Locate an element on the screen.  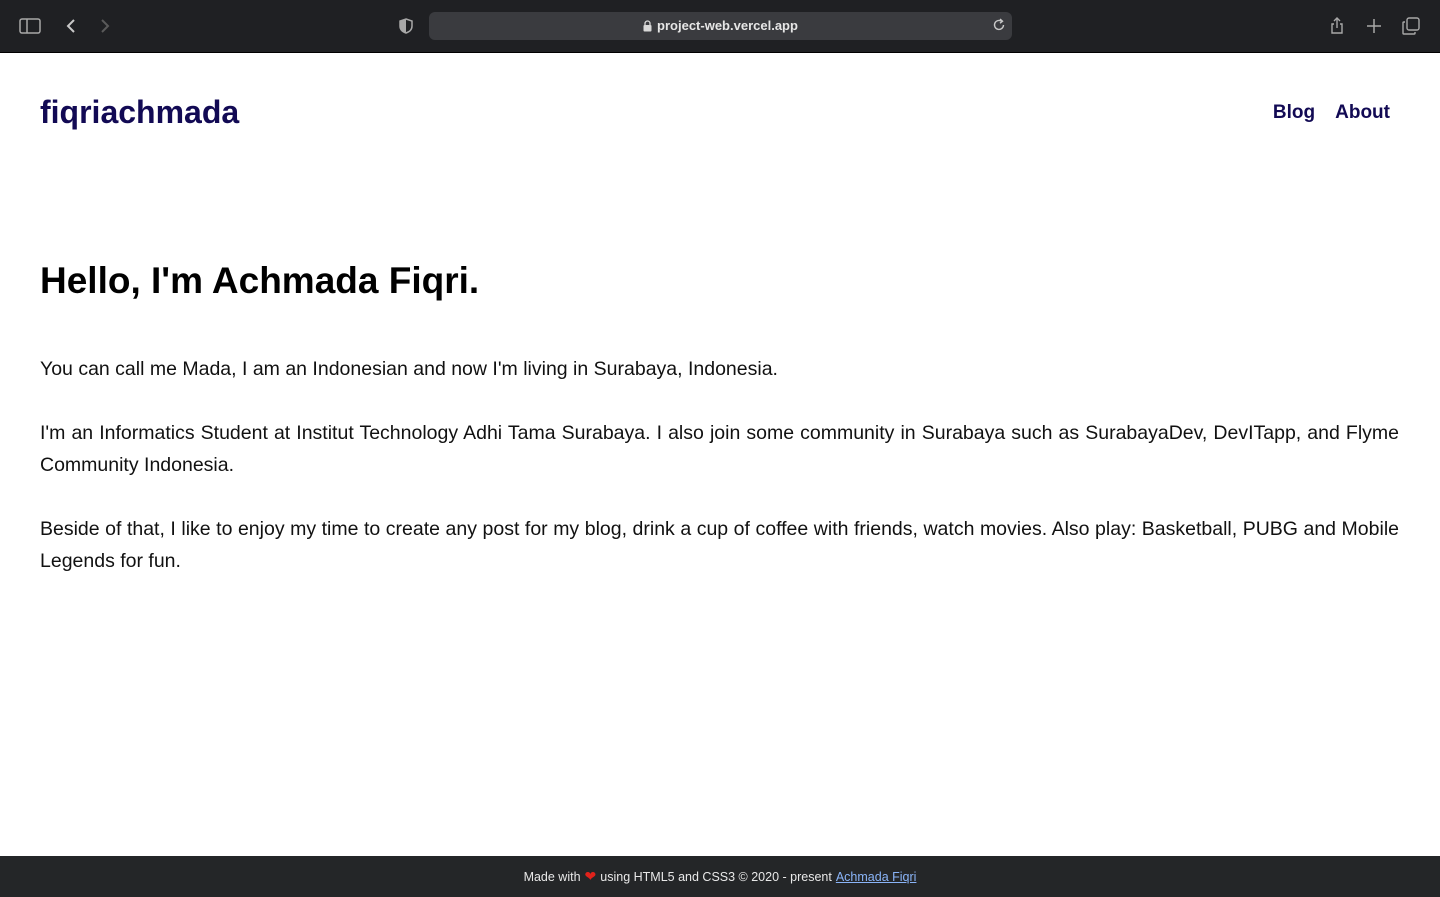
lock-icon is located at coordinates (647, 26).